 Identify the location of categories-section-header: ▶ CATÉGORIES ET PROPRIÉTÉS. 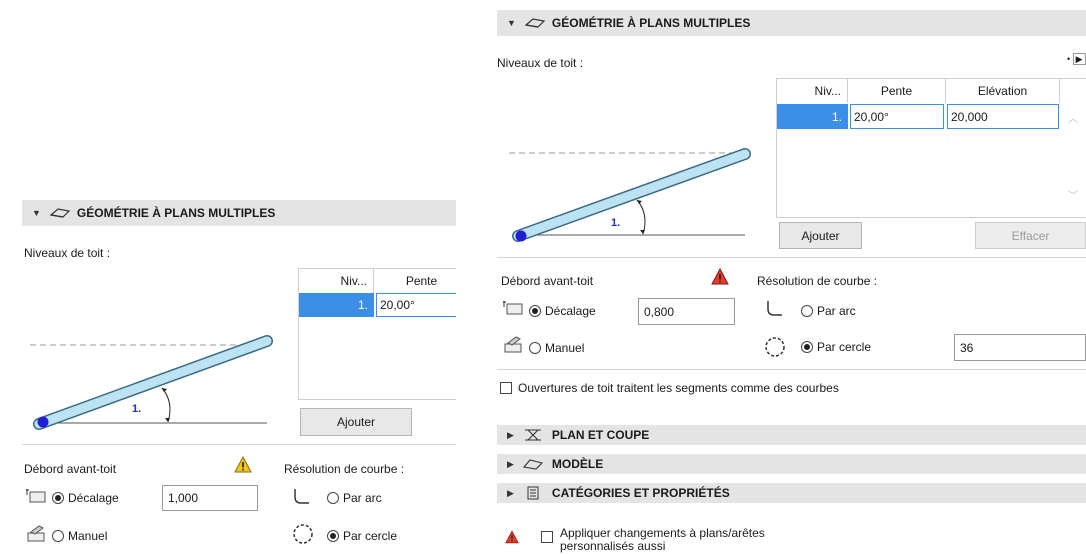
(791, 493).